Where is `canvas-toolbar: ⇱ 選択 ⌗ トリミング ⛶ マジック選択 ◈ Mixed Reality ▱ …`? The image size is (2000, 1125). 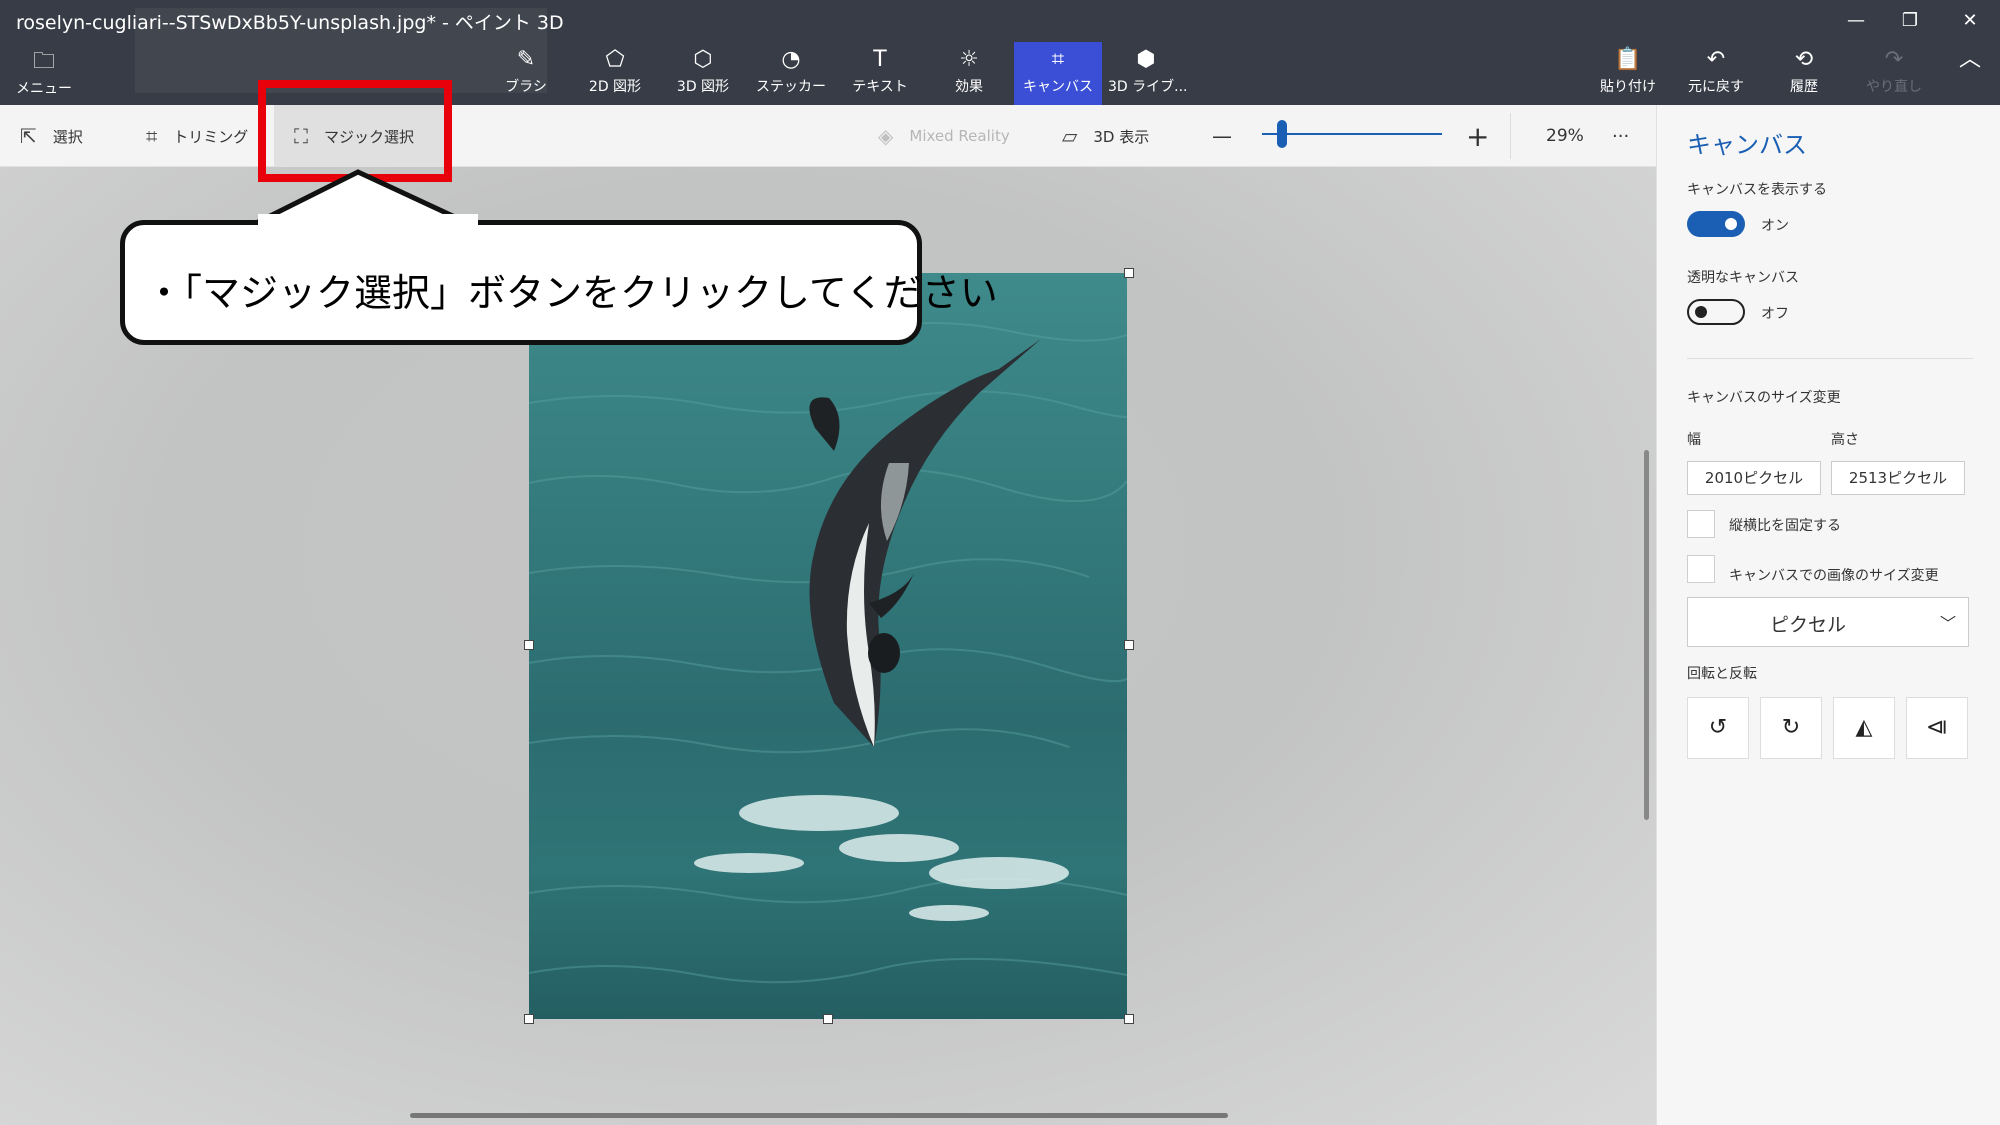
canvas-toolbar: ⇱ 選択 ⌗ トリミング ⛶ マジック選択 ◈ Mixed Reality ▱ … is located at coordinates (828, 136).